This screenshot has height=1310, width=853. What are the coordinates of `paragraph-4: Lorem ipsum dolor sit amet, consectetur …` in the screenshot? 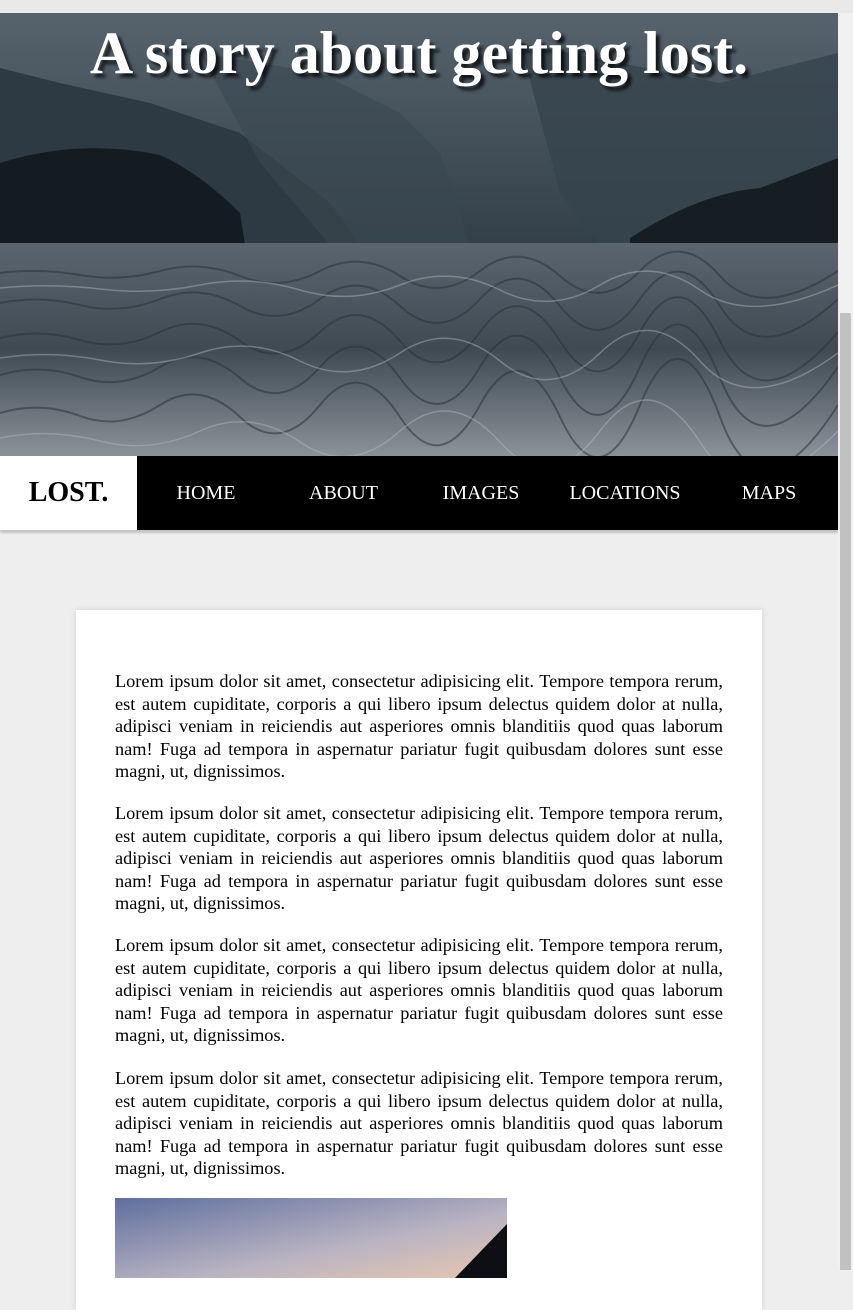 It's located at (419, 1123).